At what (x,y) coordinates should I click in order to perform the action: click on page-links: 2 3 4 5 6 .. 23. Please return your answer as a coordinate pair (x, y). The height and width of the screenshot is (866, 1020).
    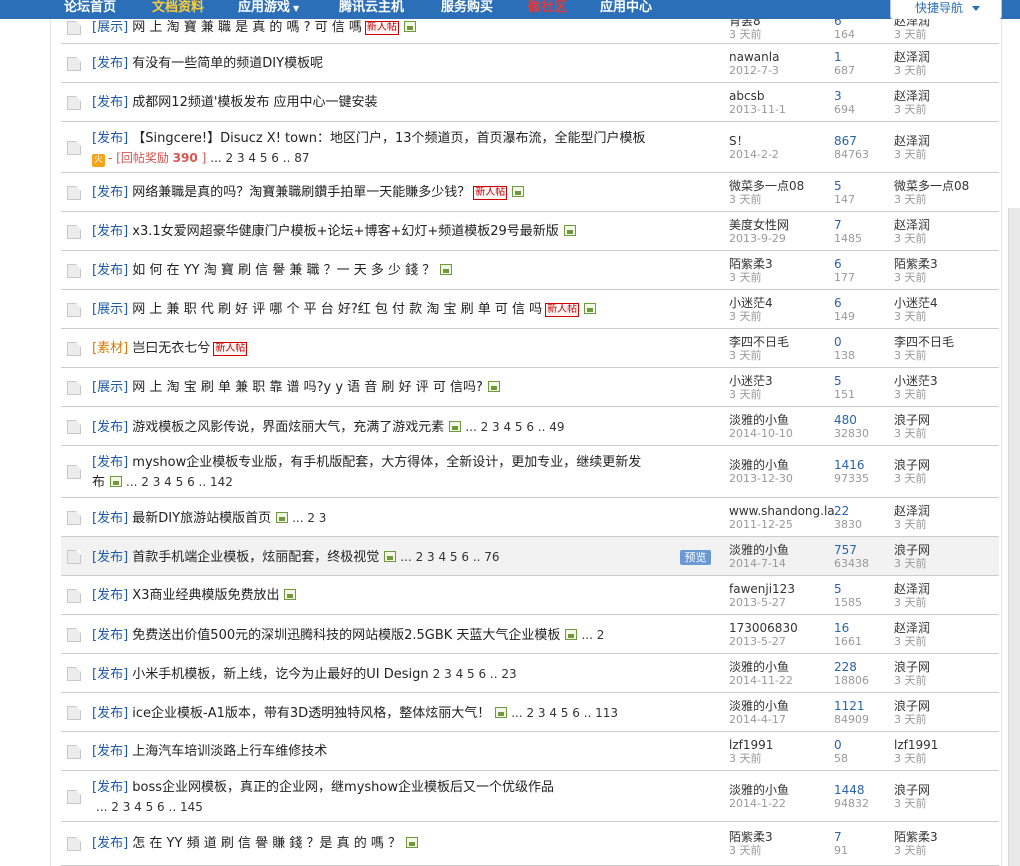
    Looking at the image, I should click on (475, 674).